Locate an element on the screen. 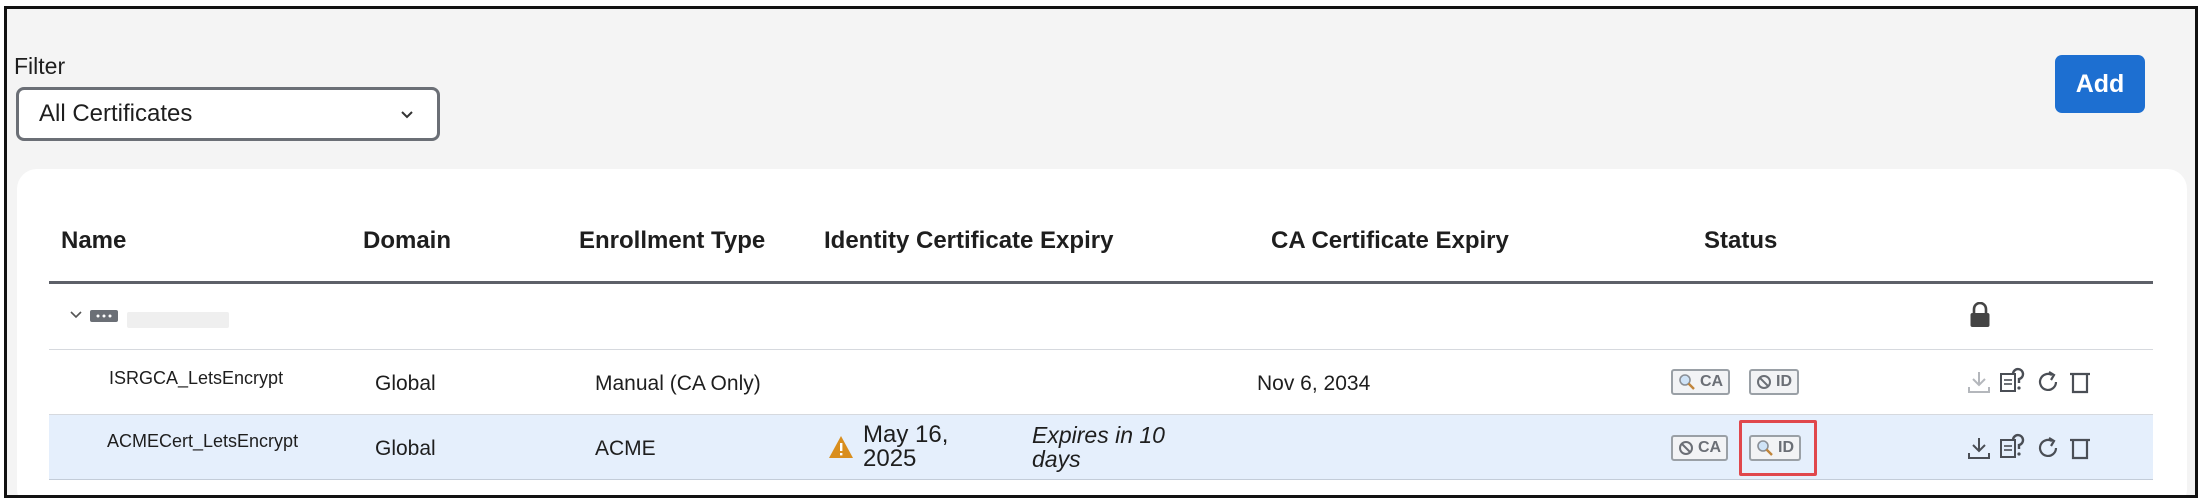 Image resolution: width=2204 pixels, height=502 pixels. expiry-warning-text-cont: days is located at coordinates (1056, 459).